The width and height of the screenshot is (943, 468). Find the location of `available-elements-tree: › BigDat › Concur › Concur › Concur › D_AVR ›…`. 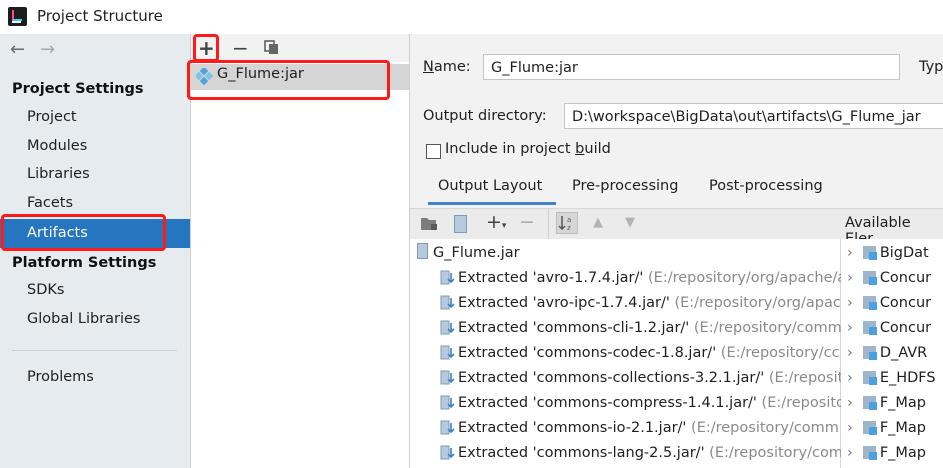

available-elements-tree: › BigDat › Concur › Concur › Concur › D_AVR ›… is located at coordinates (892, 353).